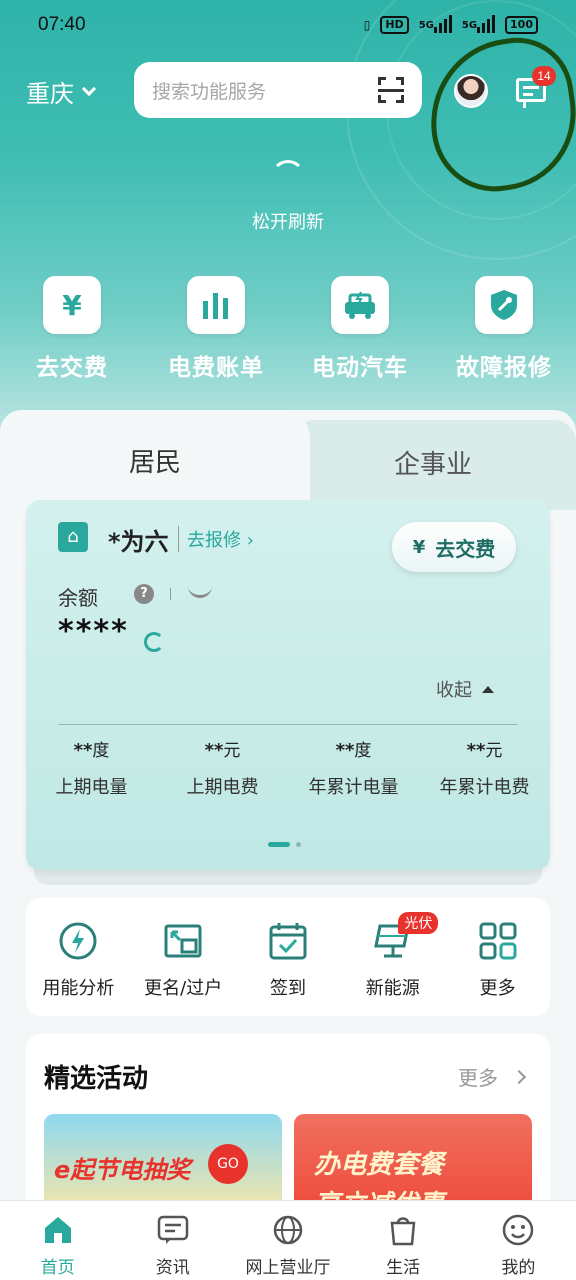 Image resolution: width=576 pixels, height=1280 pixels. What do you see at coordinates (287, 988) in the screenshot?
I see `service-label: 签到` at bounding box center [287, 988].